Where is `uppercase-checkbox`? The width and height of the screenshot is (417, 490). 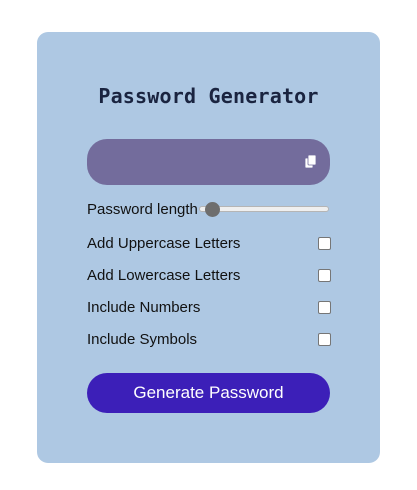 uppercase-checkbox is located at coordinates (324, 243).